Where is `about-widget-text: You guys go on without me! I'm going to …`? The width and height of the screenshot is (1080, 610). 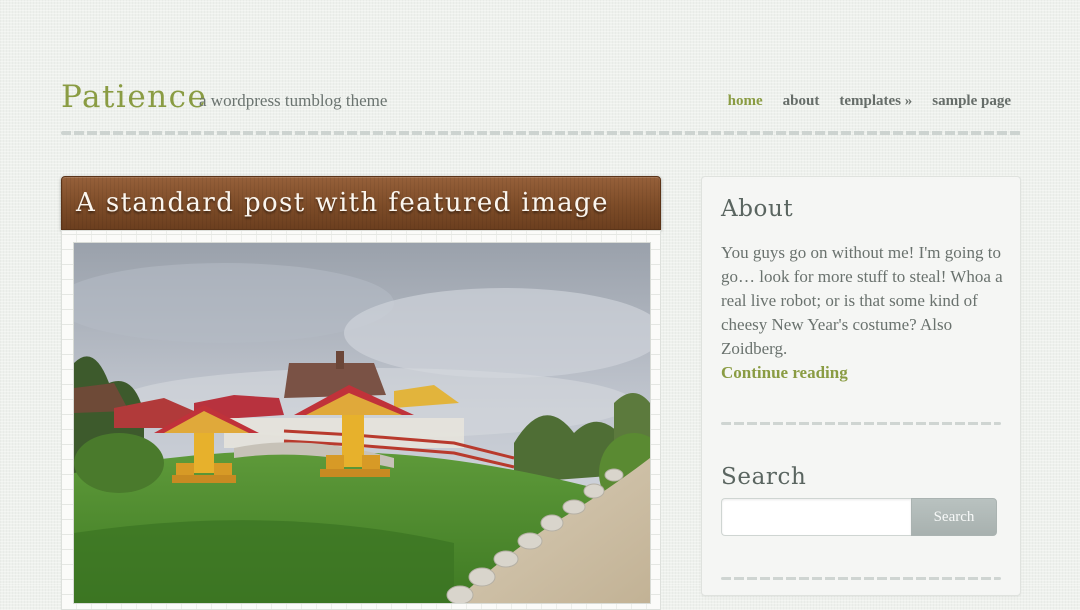 about-widget-text: You guys go on without me! I'm going to … is located at coordinates (862, 300).